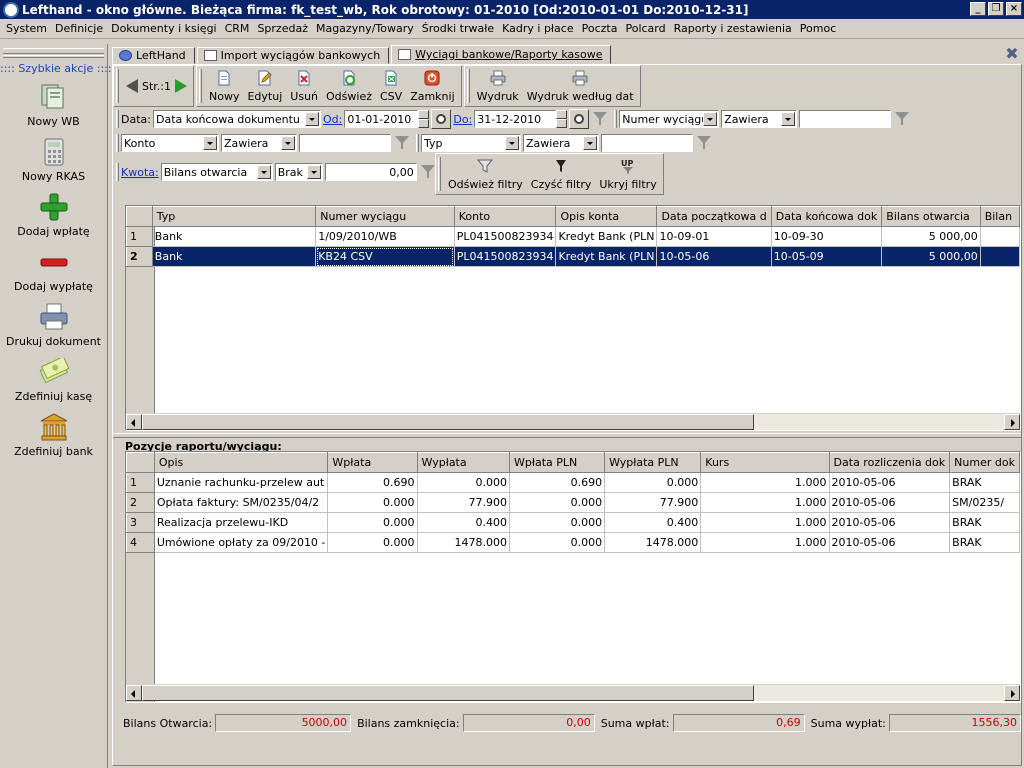 Image resolution: width=1024 pixels, height=768 pixels. Describe the element at coordinates (441, 119) in the screenshot. I see `calendar-icon` at that location.